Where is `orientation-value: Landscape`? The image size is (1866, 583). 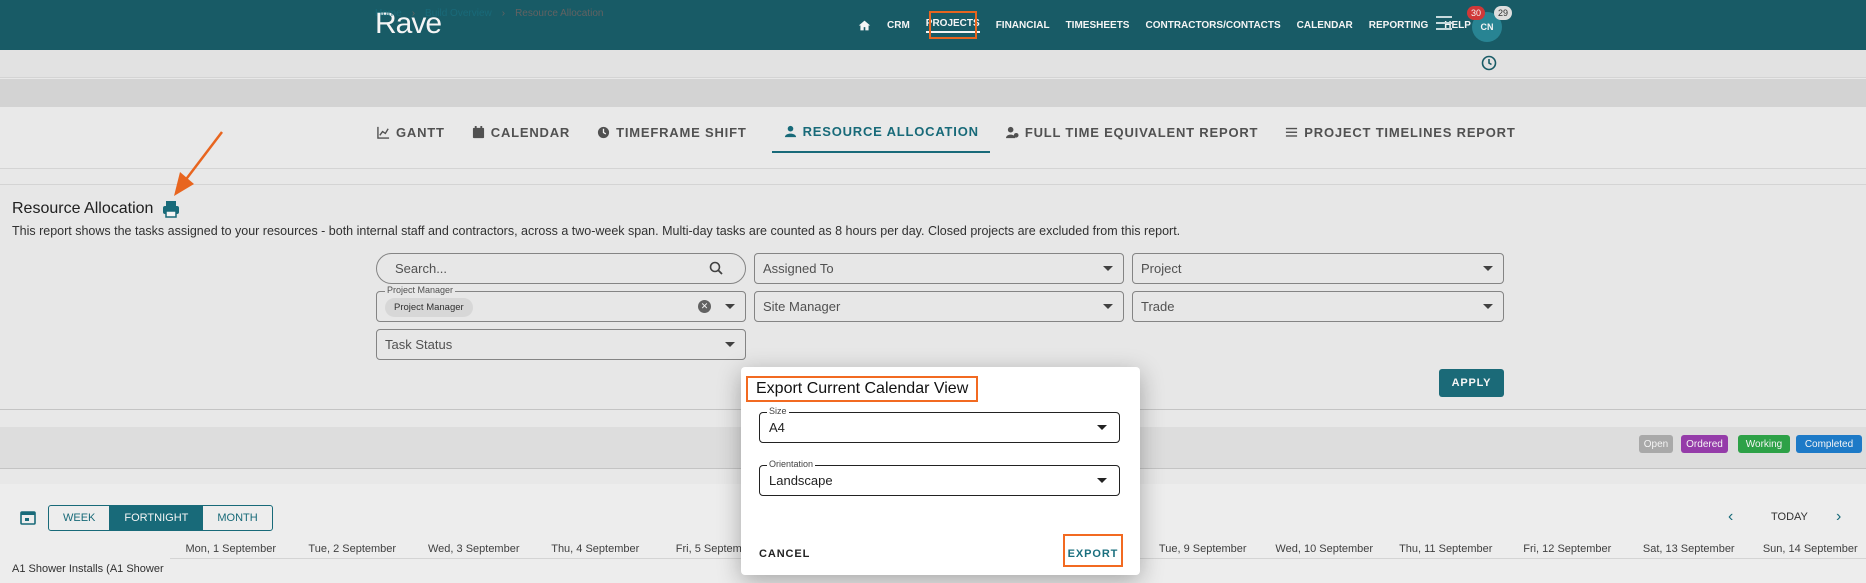
orientation-value: Landscape is located at coordinates (801, 480).